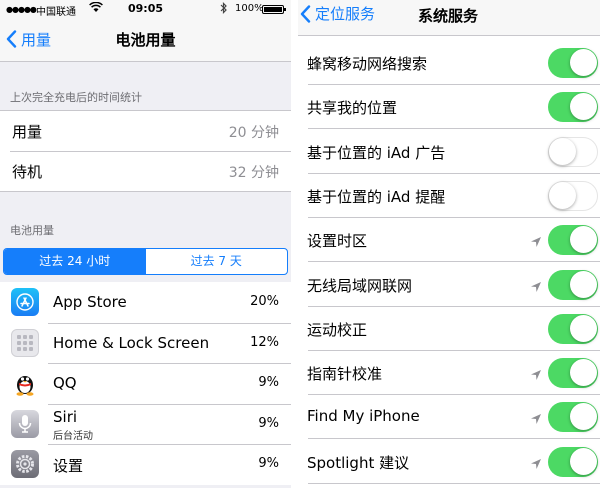  Describe the element at coordinates (449, 107) in the screenshot. I see `setting-row: 共享我的位置` at that location.